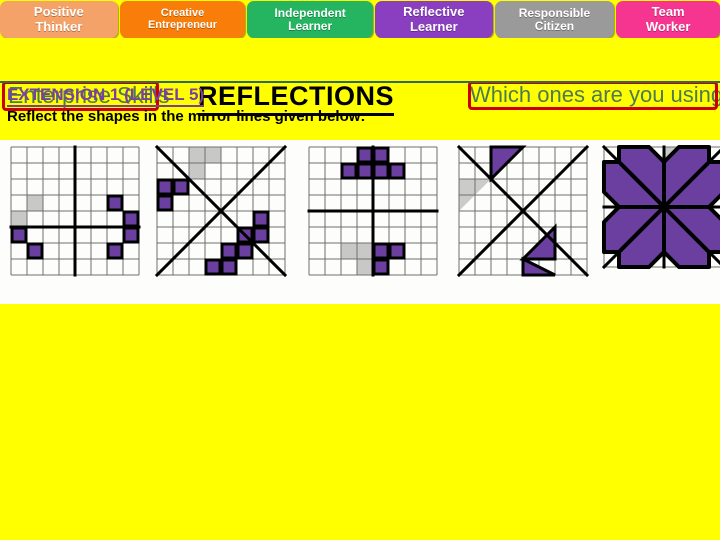  I want to click on skill-tab-creative: Creative Entrepreneur, so click(182, 19).